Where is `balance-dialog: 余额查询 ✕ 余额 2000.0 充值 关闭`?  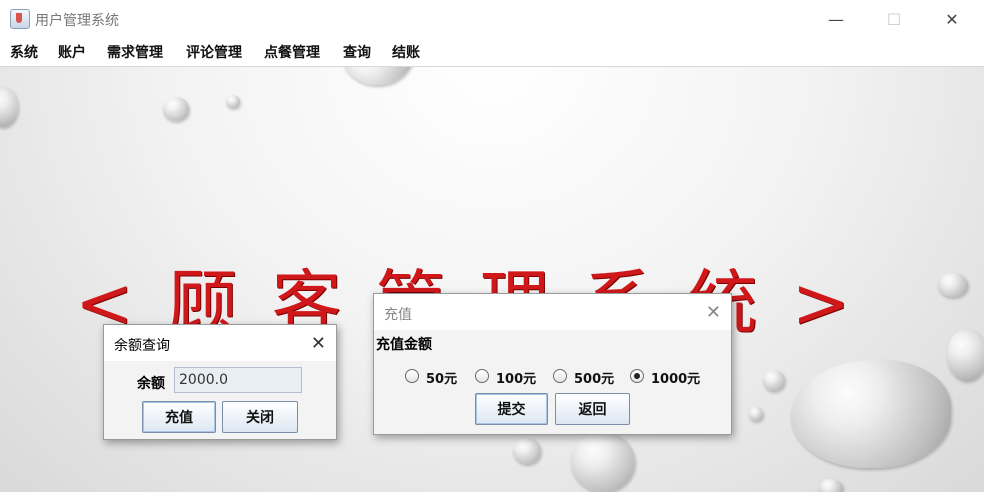
balance-dialog: 余额查询 ✕ 余额 2000.0 充值 关闭 is located at coordinates (220, 382).